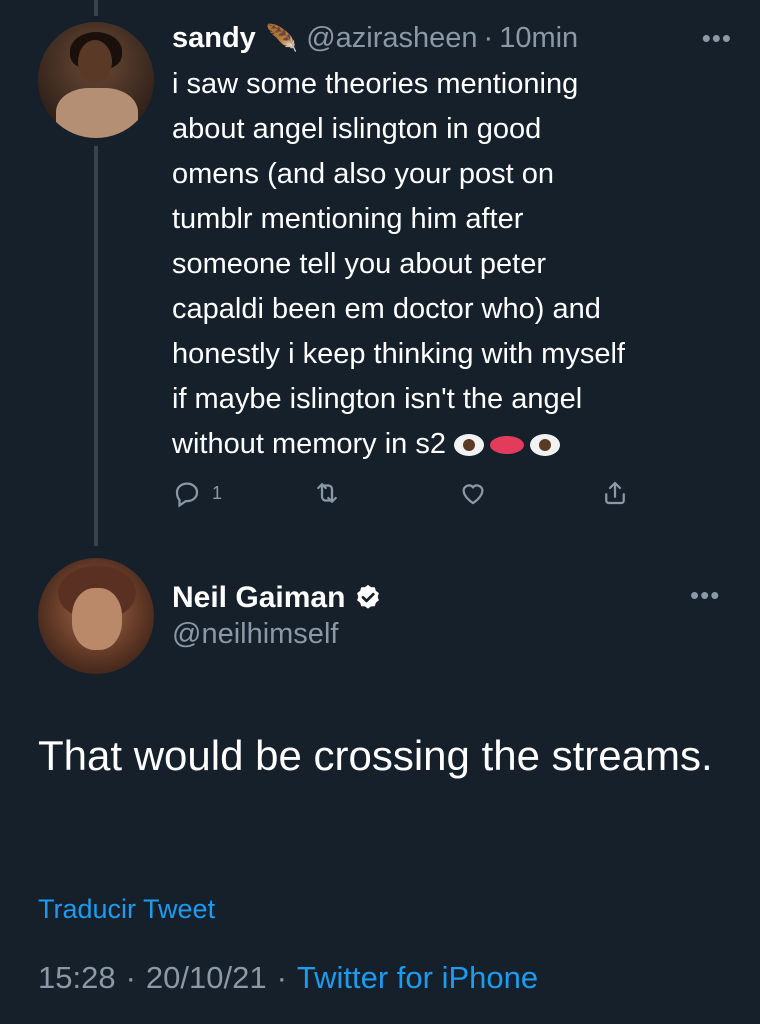  I want to click on main-more-icon: •••, so click(705, 595).